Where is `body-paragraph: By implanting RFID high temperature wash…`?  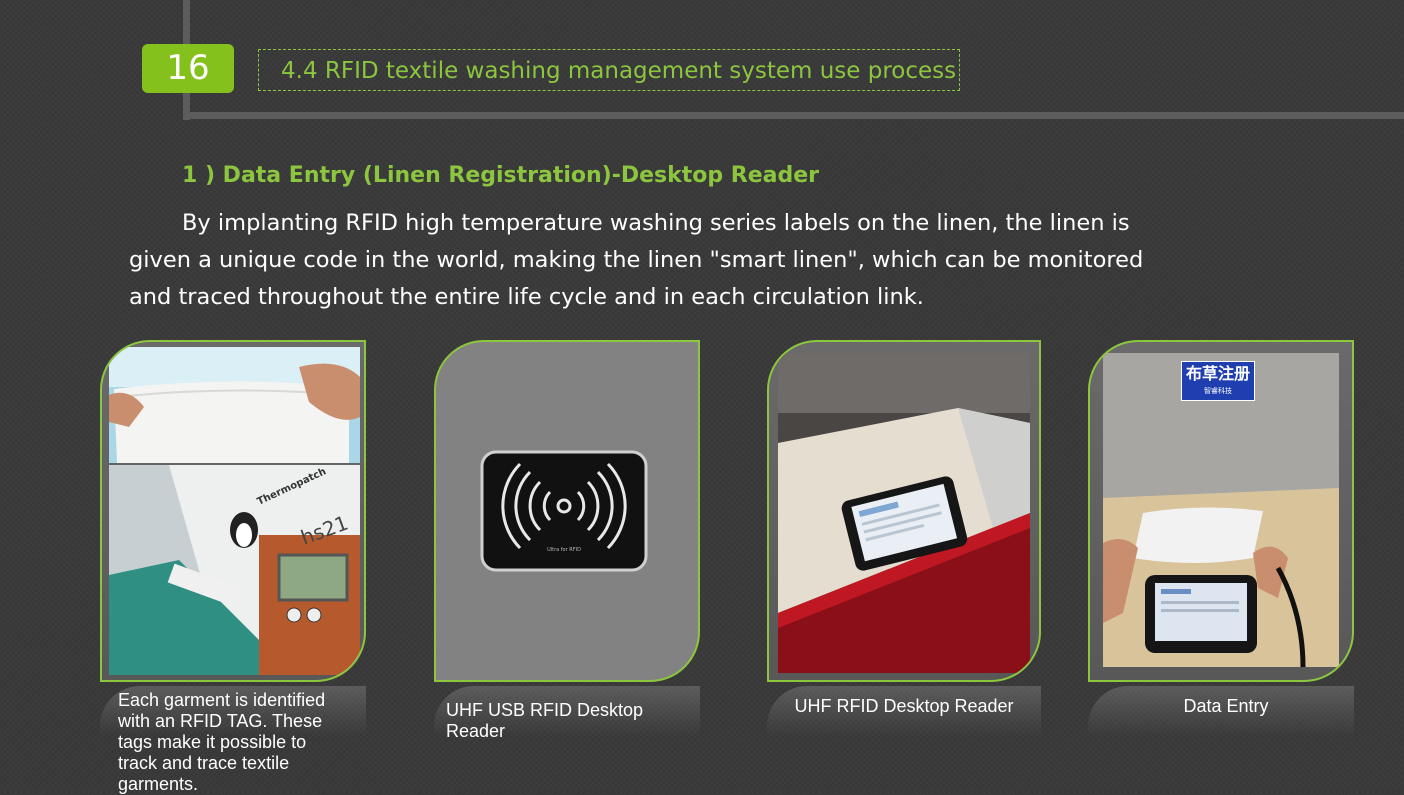
body-paragraph: By implanting RFID high temperature wash… is located at coordinates (636, 260).